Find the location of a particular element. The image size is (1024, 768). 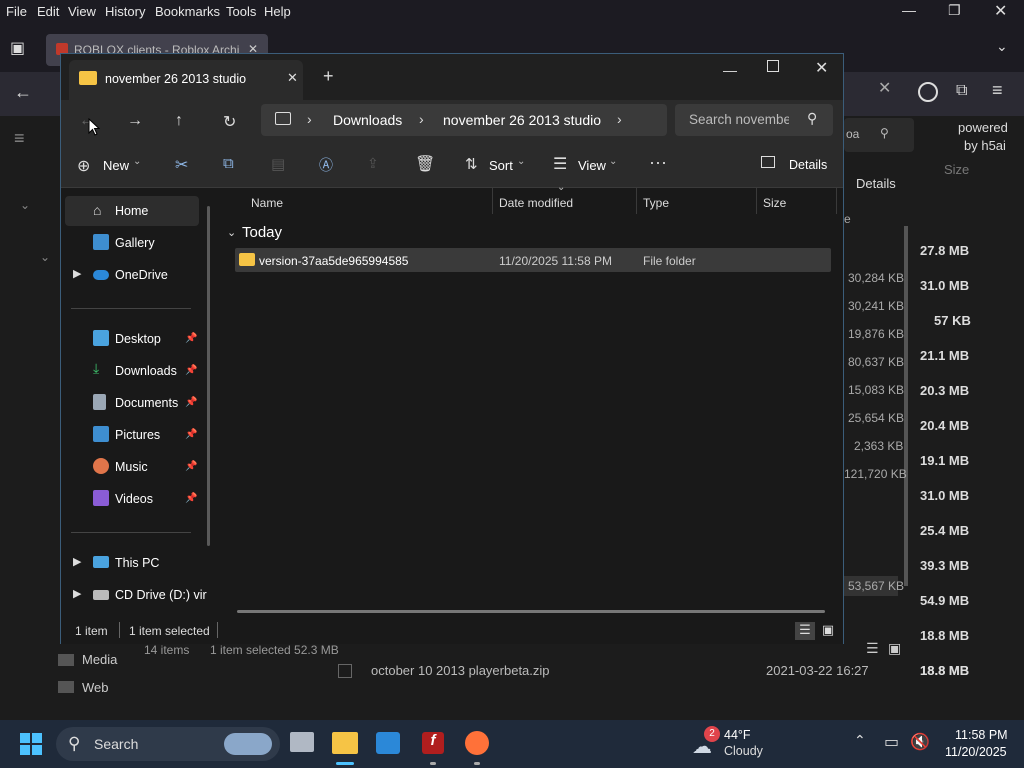

chevron-up-icon: ⌃ is located at coordinates (860, 740).